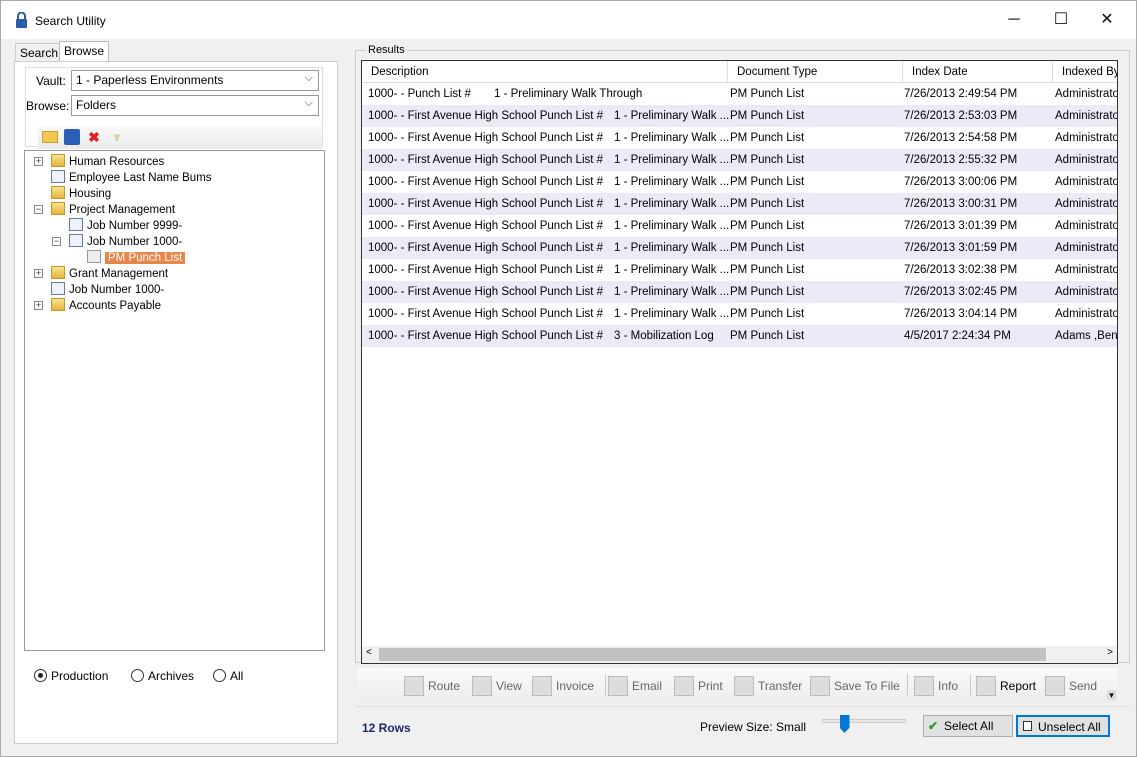  What do you see at coordinates (978, 72) in the screenshot?
I see `column-index-date: Index Date` at bounding box center [978, 72].